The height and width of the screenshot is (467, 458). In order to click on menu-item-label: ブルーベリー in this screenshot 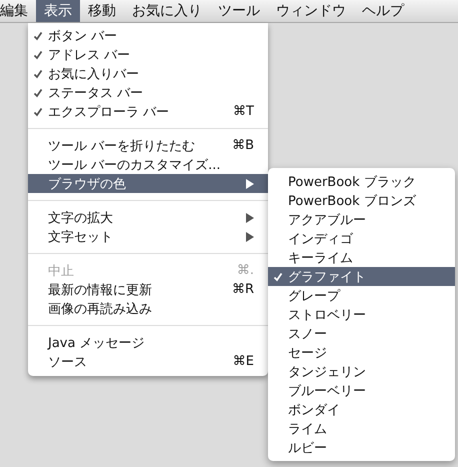, I will do `click(327, 391)`.